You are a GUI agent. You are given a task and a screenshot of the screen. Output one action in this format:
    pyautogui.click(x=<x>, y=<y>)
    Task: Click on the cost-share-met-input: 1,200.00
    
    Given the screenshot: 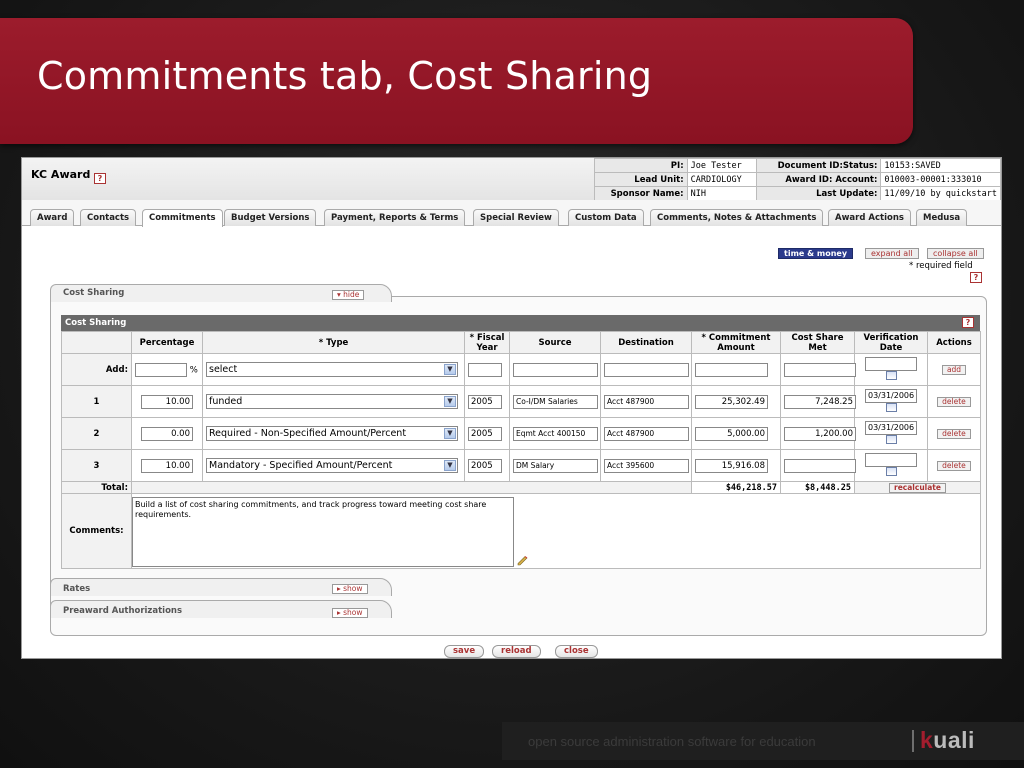 What is the action you would take?
    pyautogui.click(x=820, y=433)
    